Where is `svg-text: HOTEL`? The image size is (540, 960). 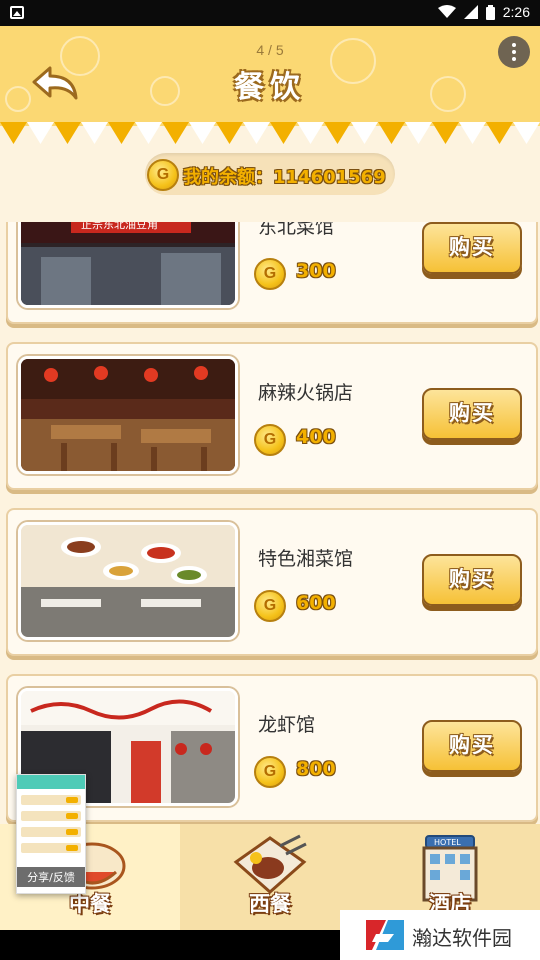
svg-text: HOTEL is located at coordinates (447, 842).